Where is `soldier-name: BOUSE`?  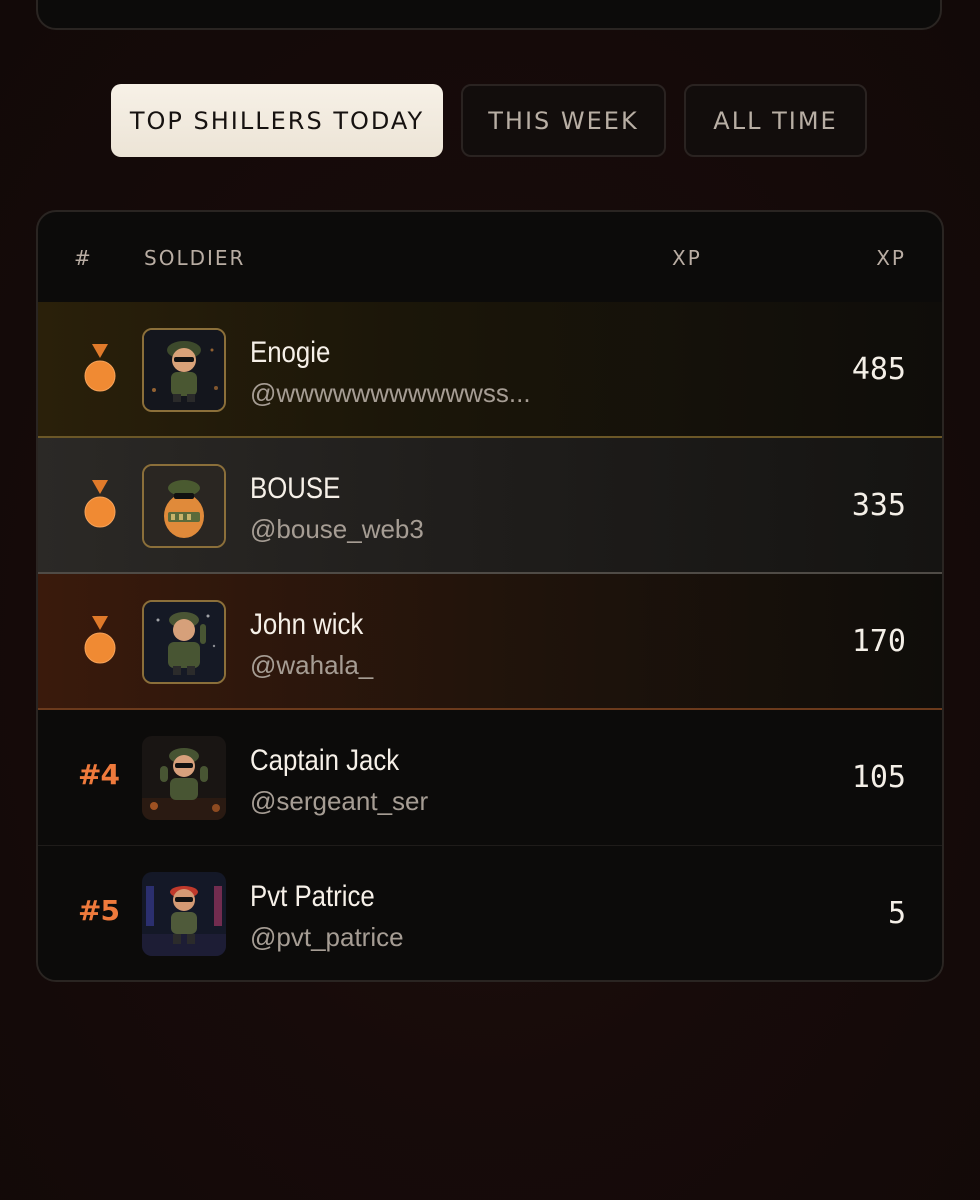 soldier-name: BOUSE is located at coordinates (295, 488).